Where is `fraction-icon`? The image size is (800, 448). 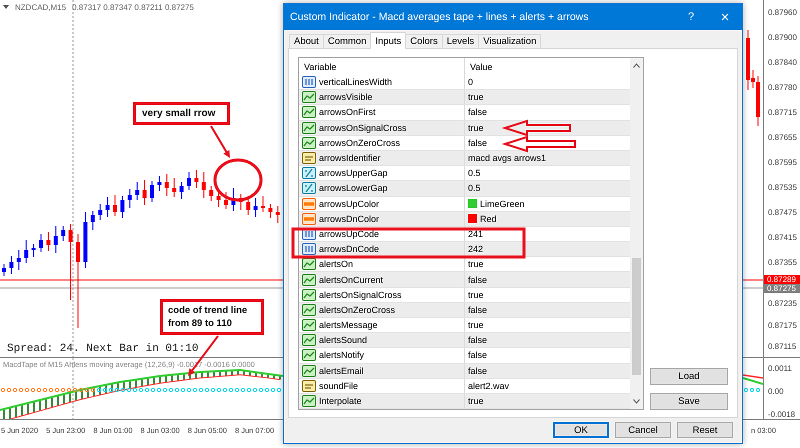 fraction-icon is located at coordinates (309, 173).